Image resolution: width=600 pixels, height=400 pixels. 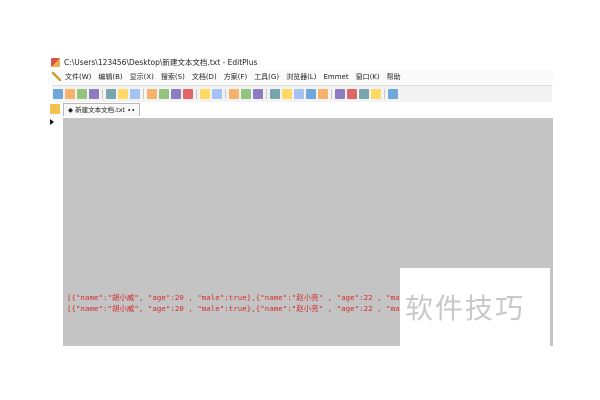 What do you see at coordinates (110, 77) in the screenshot?
I see `menu-edit: 编辑(B)` at bounding box center [110, 77].